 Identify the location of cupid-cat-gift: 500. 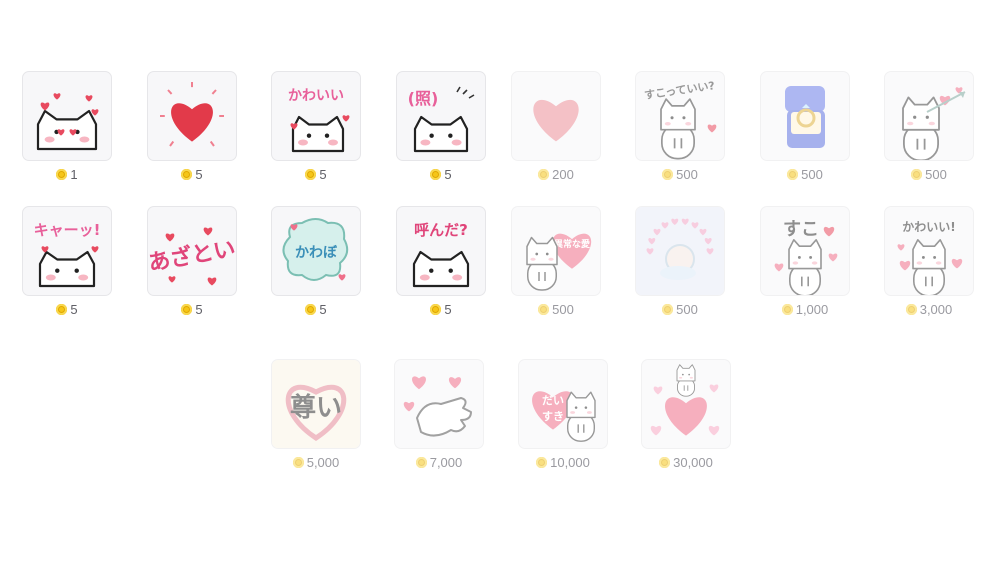
(929, 126).